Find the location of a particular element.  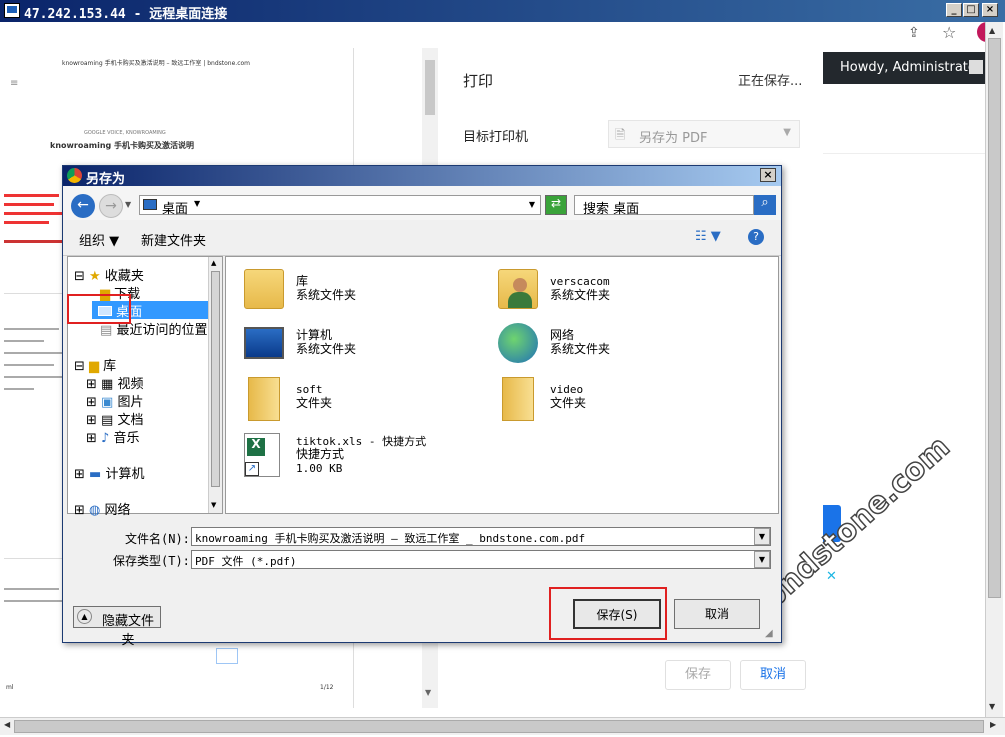

filename-label: 文件名(N): is located at coordinates (157, 539).